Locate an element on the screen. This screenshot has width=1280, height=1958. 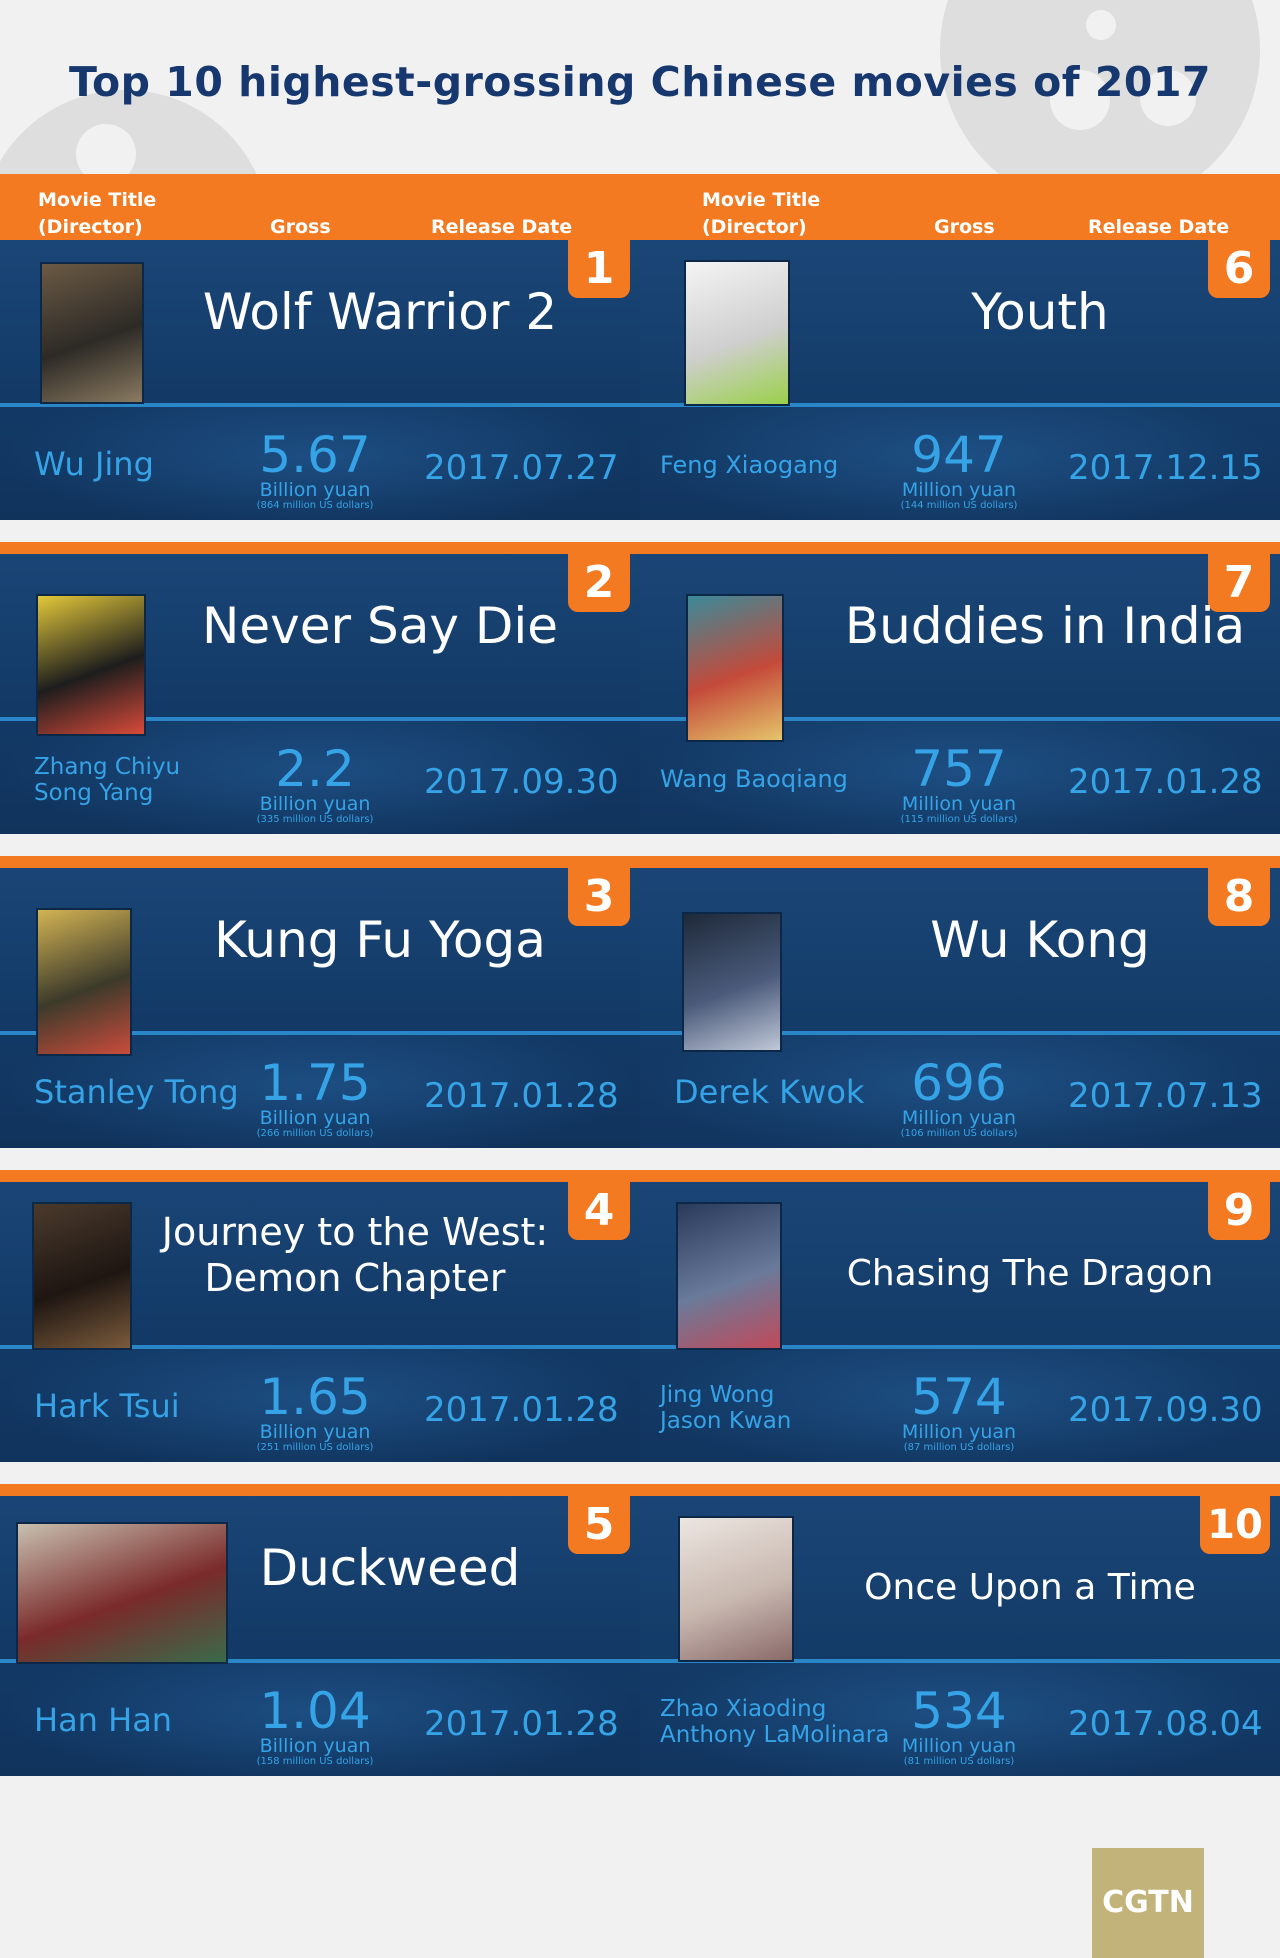
gross-value: 947 Million yuan (144 million US dollars) is located at coordinates (959, 471).